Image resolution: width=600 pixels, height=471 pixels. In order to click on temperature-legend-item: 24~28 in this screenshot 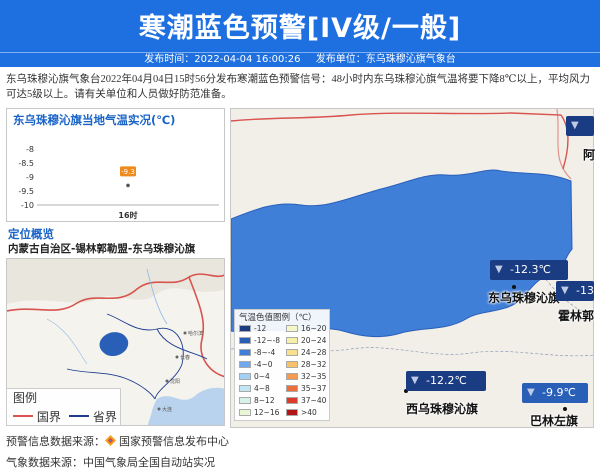, I will do `click(306, 352)`.